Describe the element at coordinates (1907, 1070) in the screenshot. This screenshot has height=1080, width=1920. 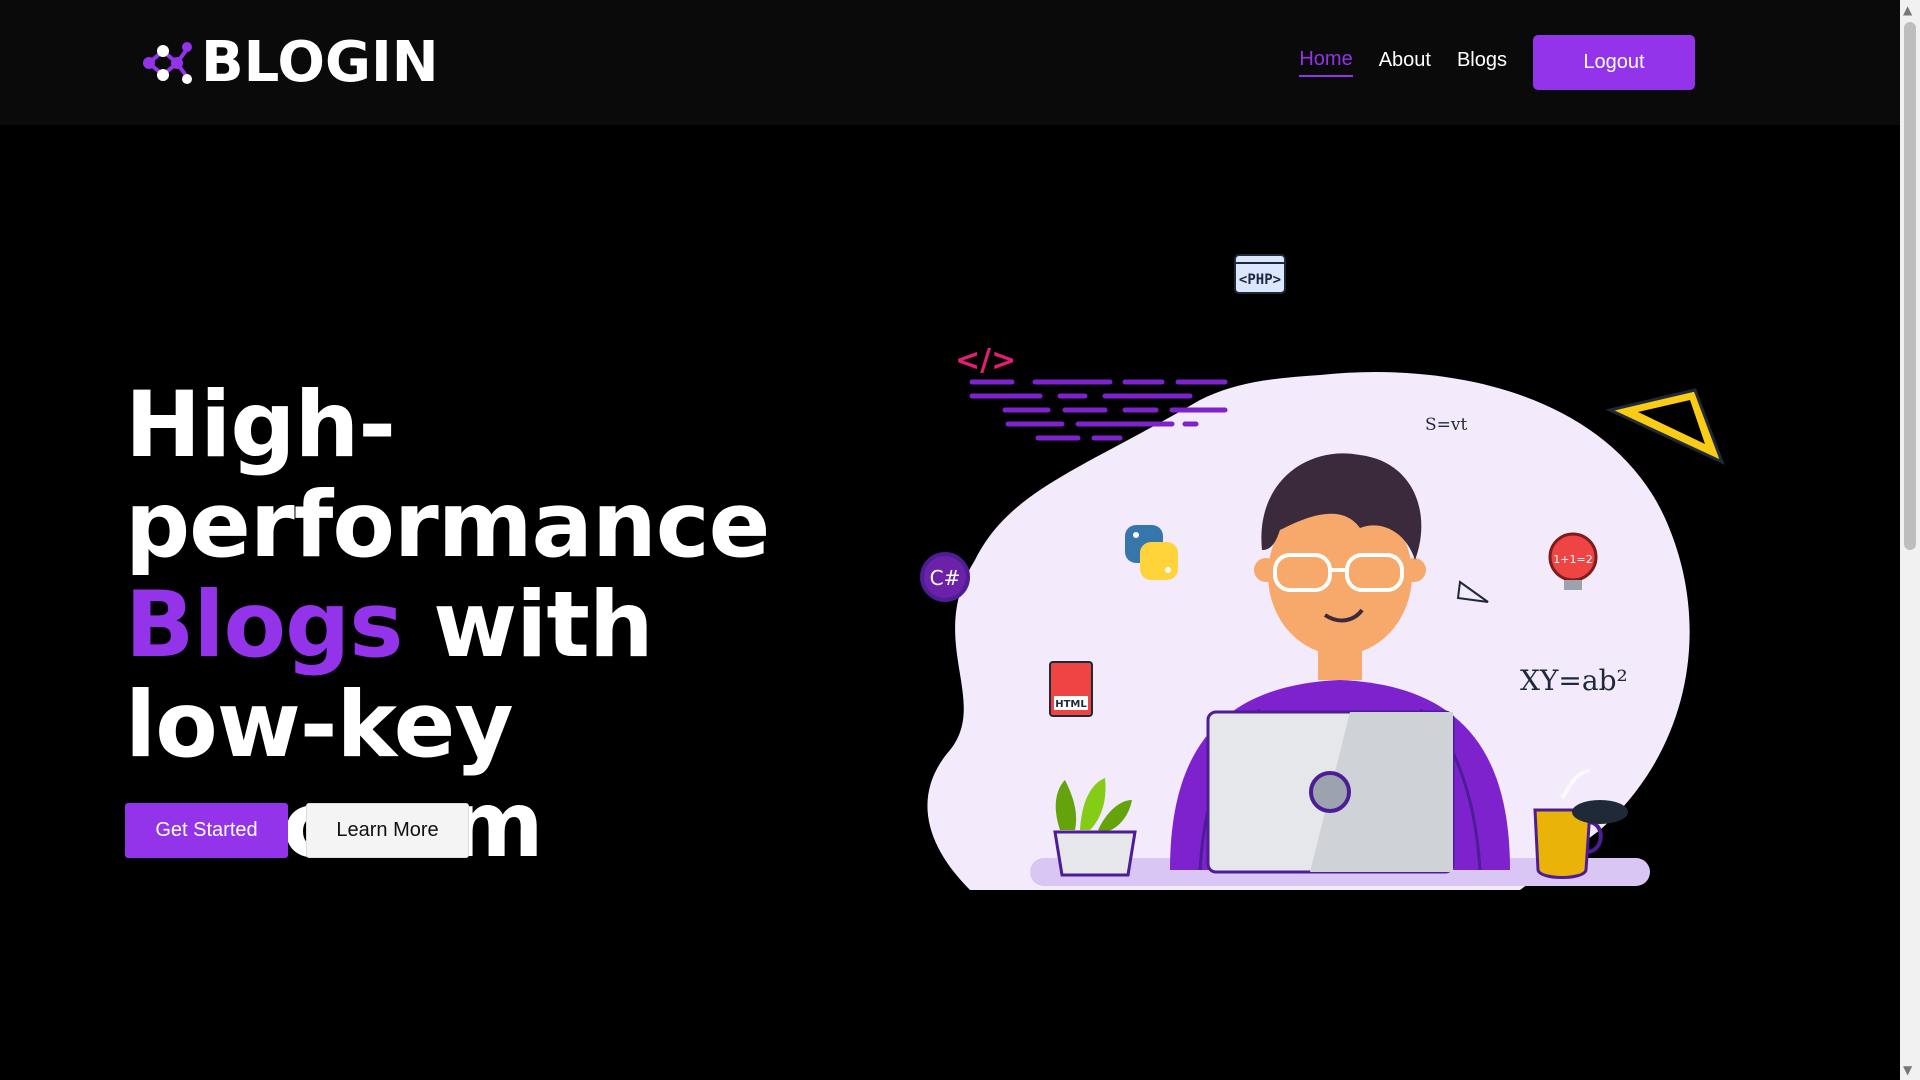
I see `scroll-down-icon: ▼` at that location.